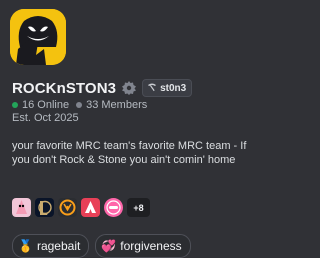 This screenshot has width=320, height=258. I want to click on server-avatar, so click(38, 37).